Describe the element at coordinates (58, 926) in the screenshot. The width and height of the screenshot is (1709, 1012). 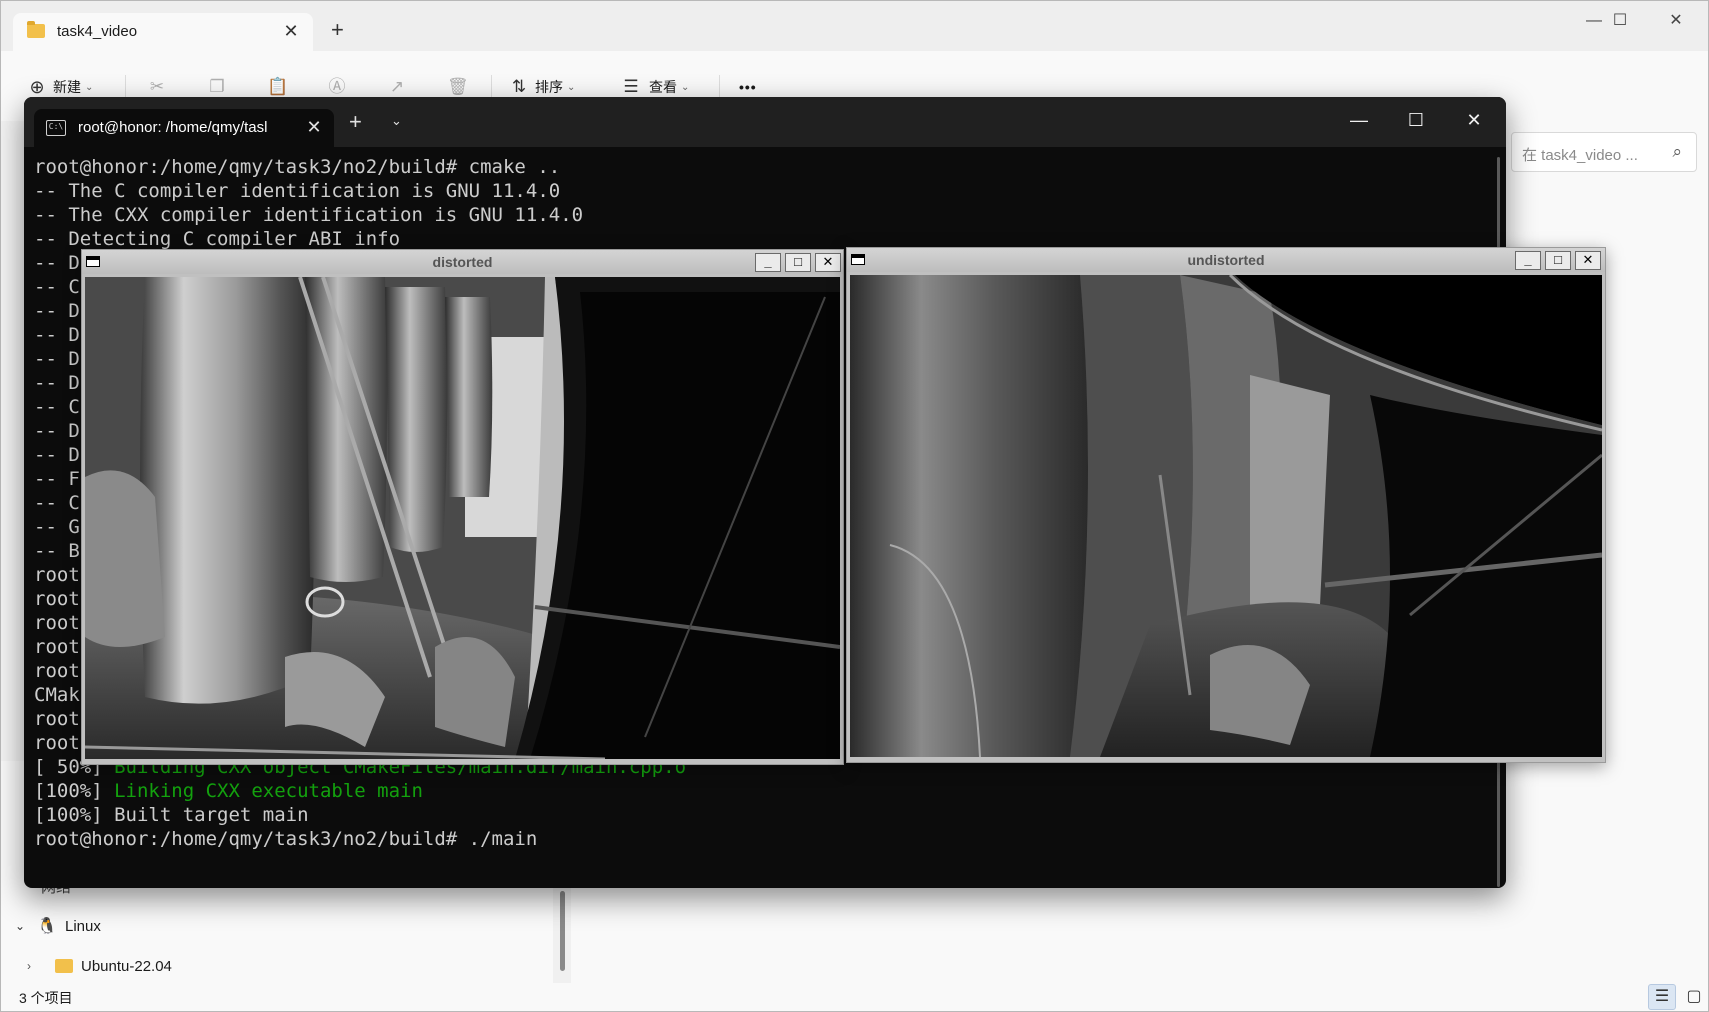
I see `nav-item-linux: ⌄ 🐧 Linux` at that location.